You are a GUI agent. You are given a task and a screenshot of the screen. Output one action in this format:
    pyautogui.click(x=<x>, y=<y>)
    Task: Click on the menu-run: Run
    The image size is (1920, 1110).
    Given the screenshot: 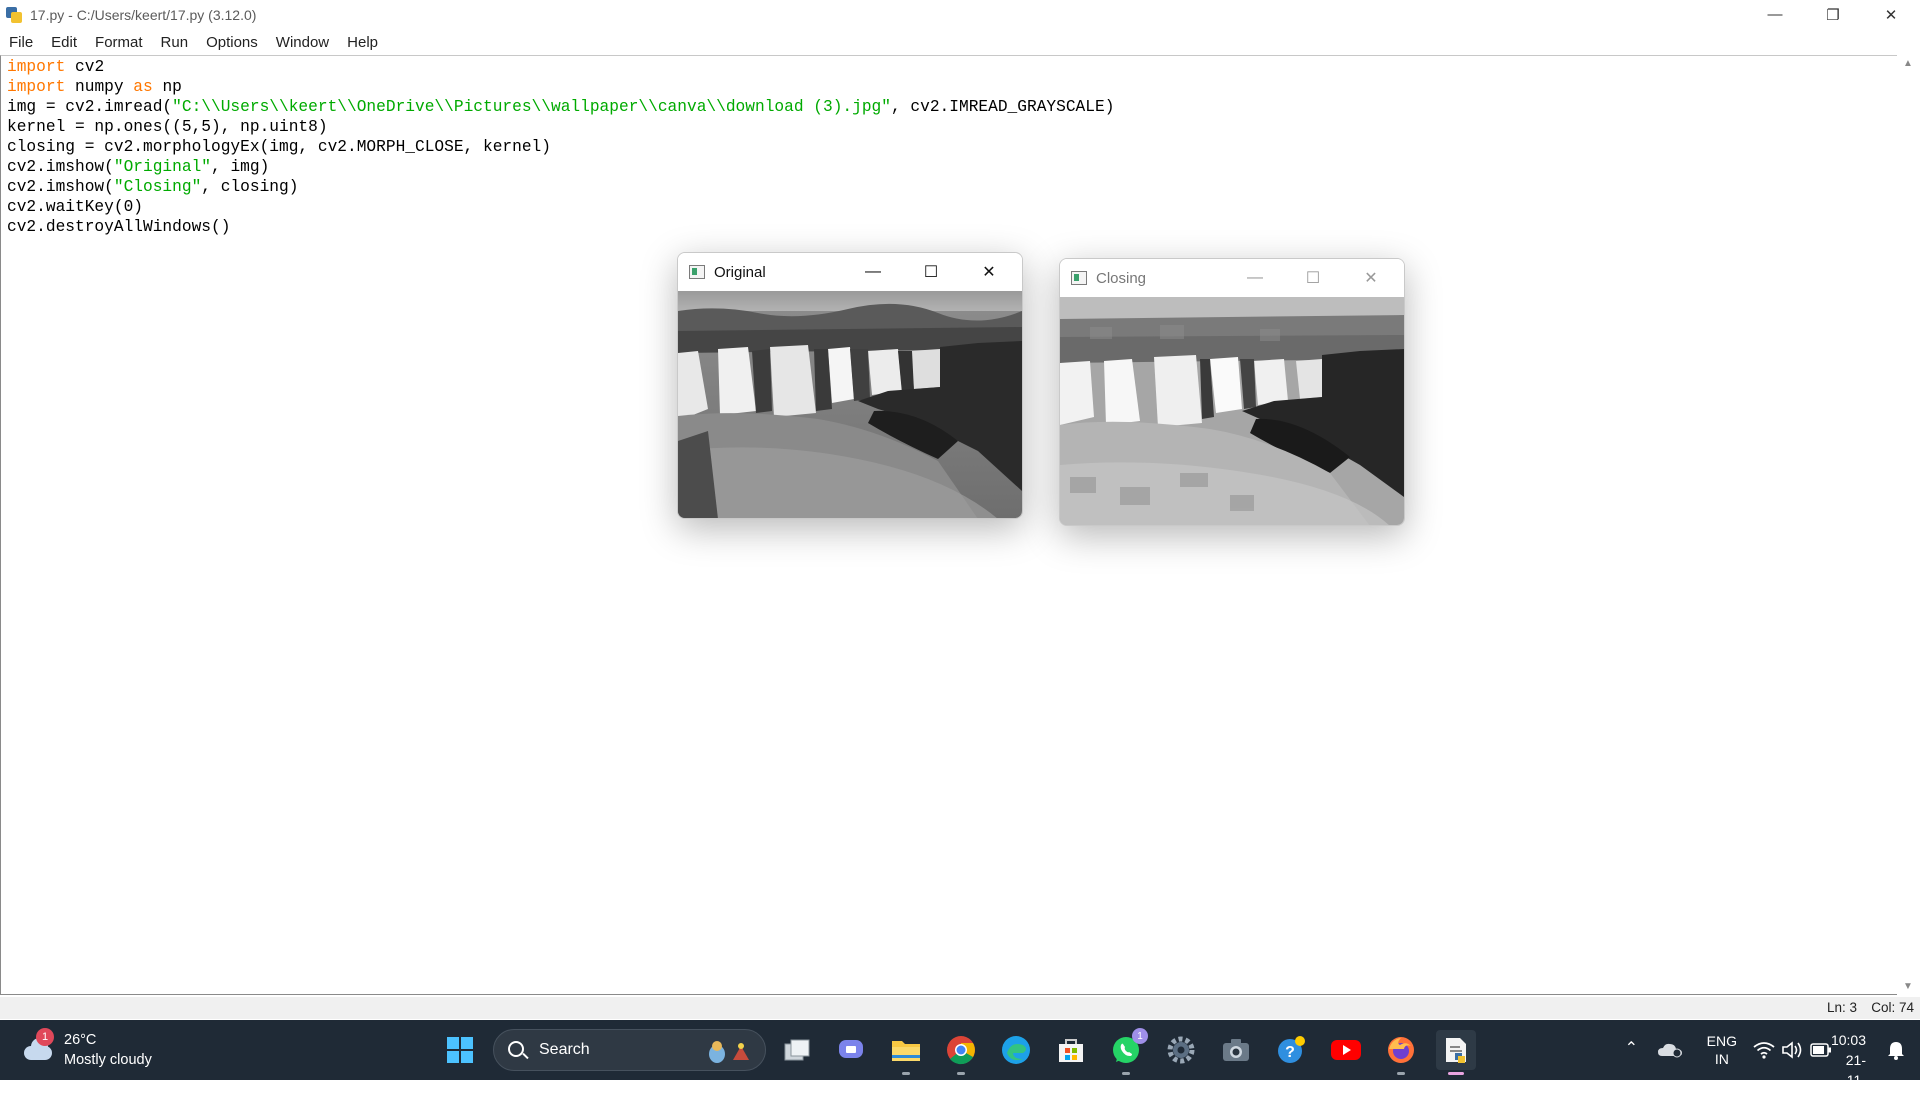 What is the action you would take?
    pyautogui.click(x=175, y=42)
    